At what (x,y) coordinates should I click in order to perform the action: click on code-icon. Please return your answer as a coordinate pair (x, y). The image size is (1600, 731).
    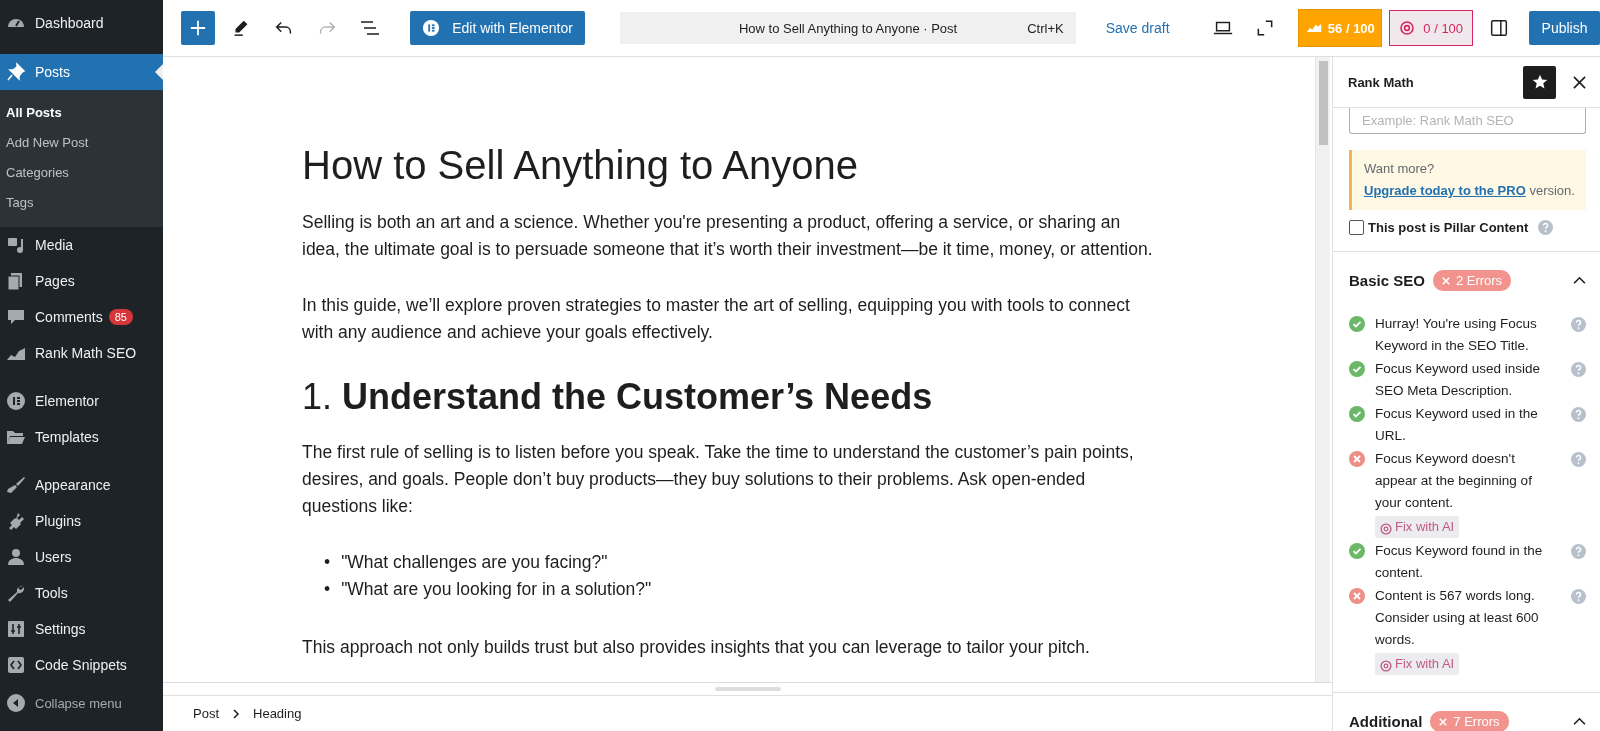
    Looking at the image, I should click on (16, 665).